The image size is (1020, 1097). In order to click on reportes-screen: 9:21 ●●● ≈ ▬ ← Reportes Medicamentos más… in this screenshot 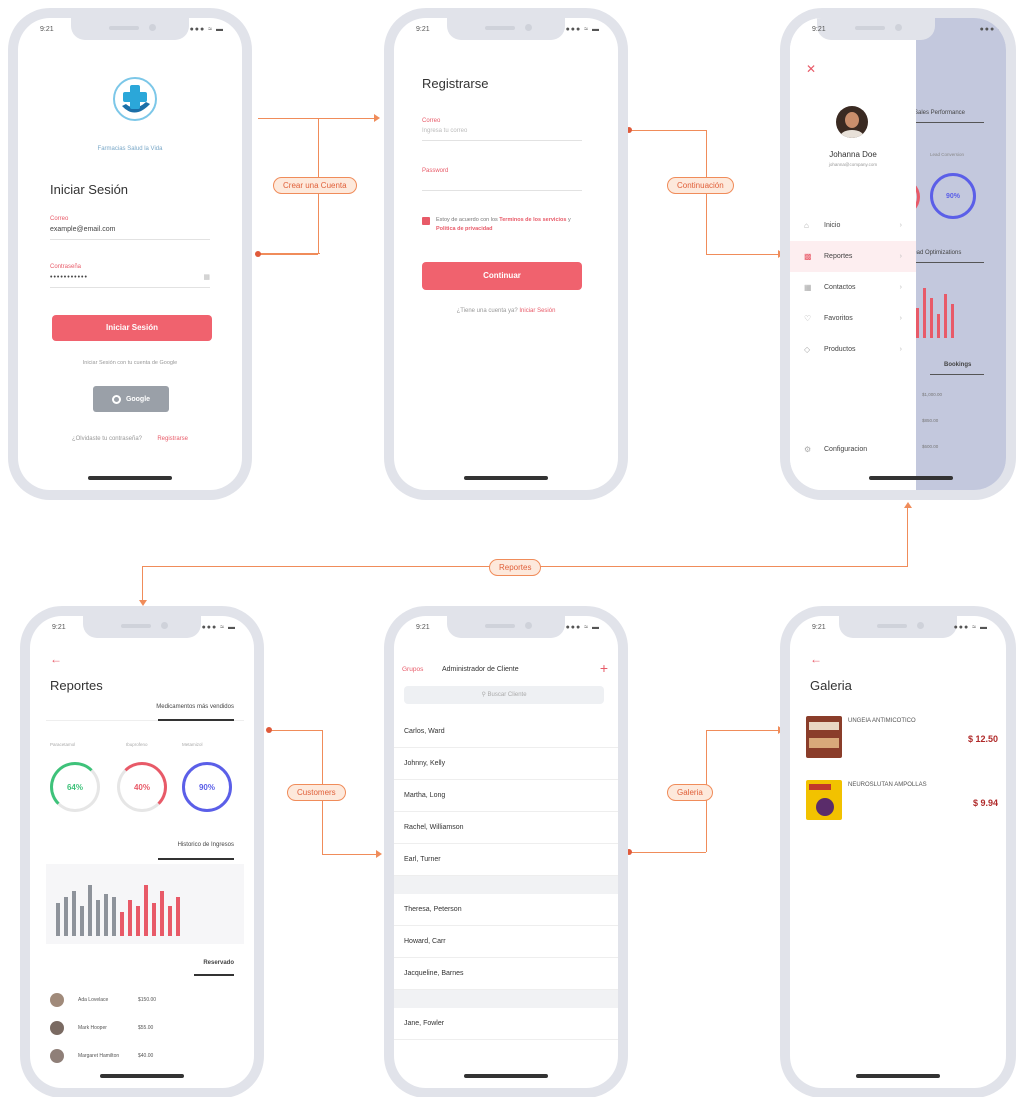, I will do `click(142, 852)`.